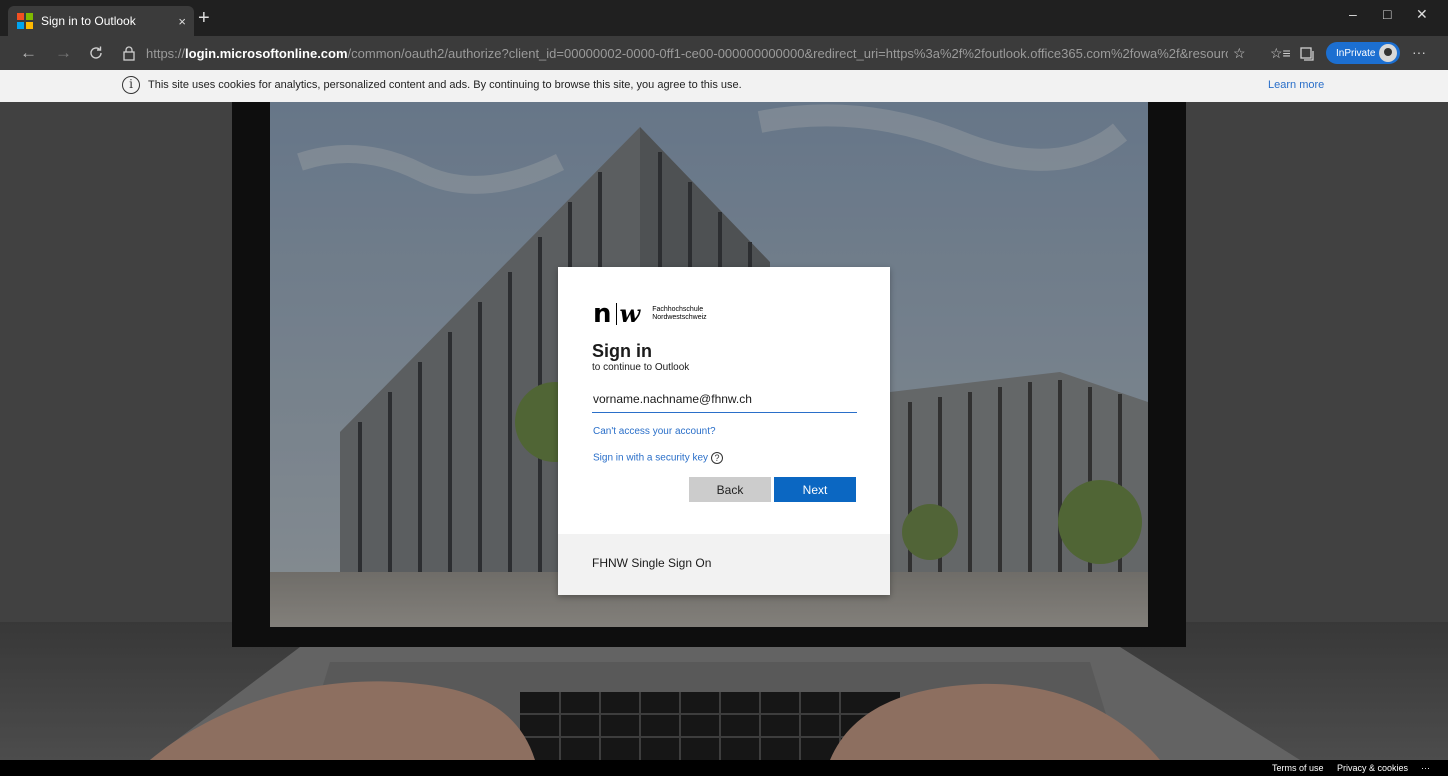 This screenshot has width=1448, height=776. I want to click on email-input, so click(724, 400).